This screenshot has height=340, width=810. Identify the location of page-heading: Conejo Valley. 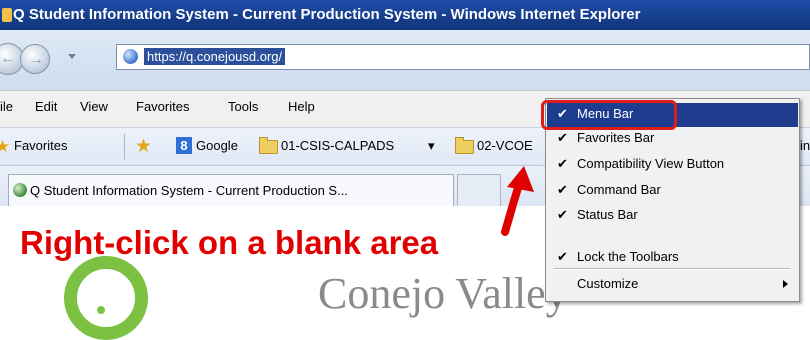
(443, 293).